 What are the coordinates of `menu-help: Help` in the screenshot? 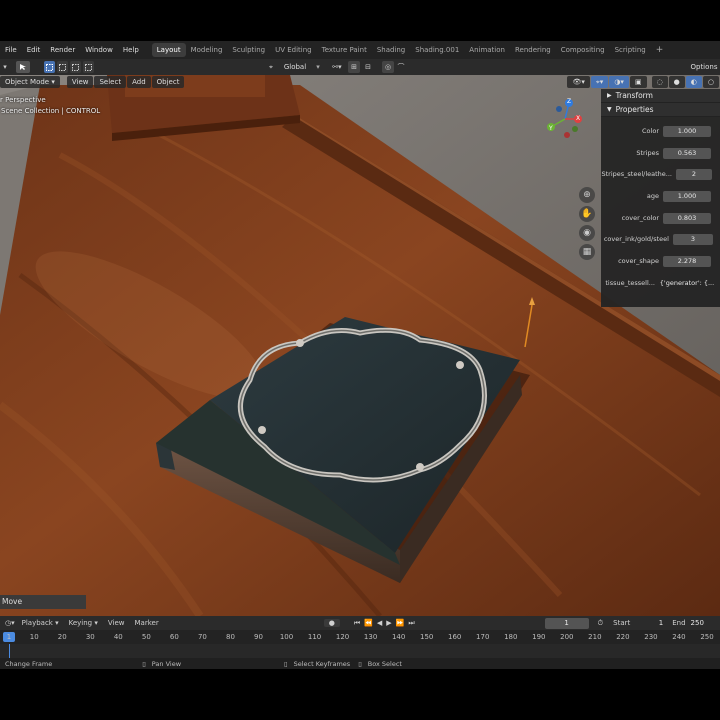 It's located at (131, 50).